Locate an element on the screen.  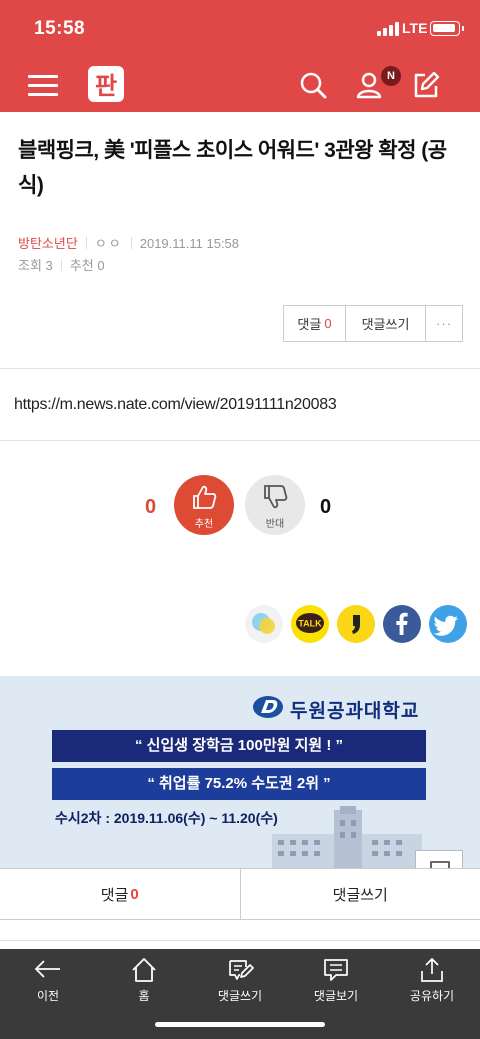
write-icon is located at coordinates (241, 970).